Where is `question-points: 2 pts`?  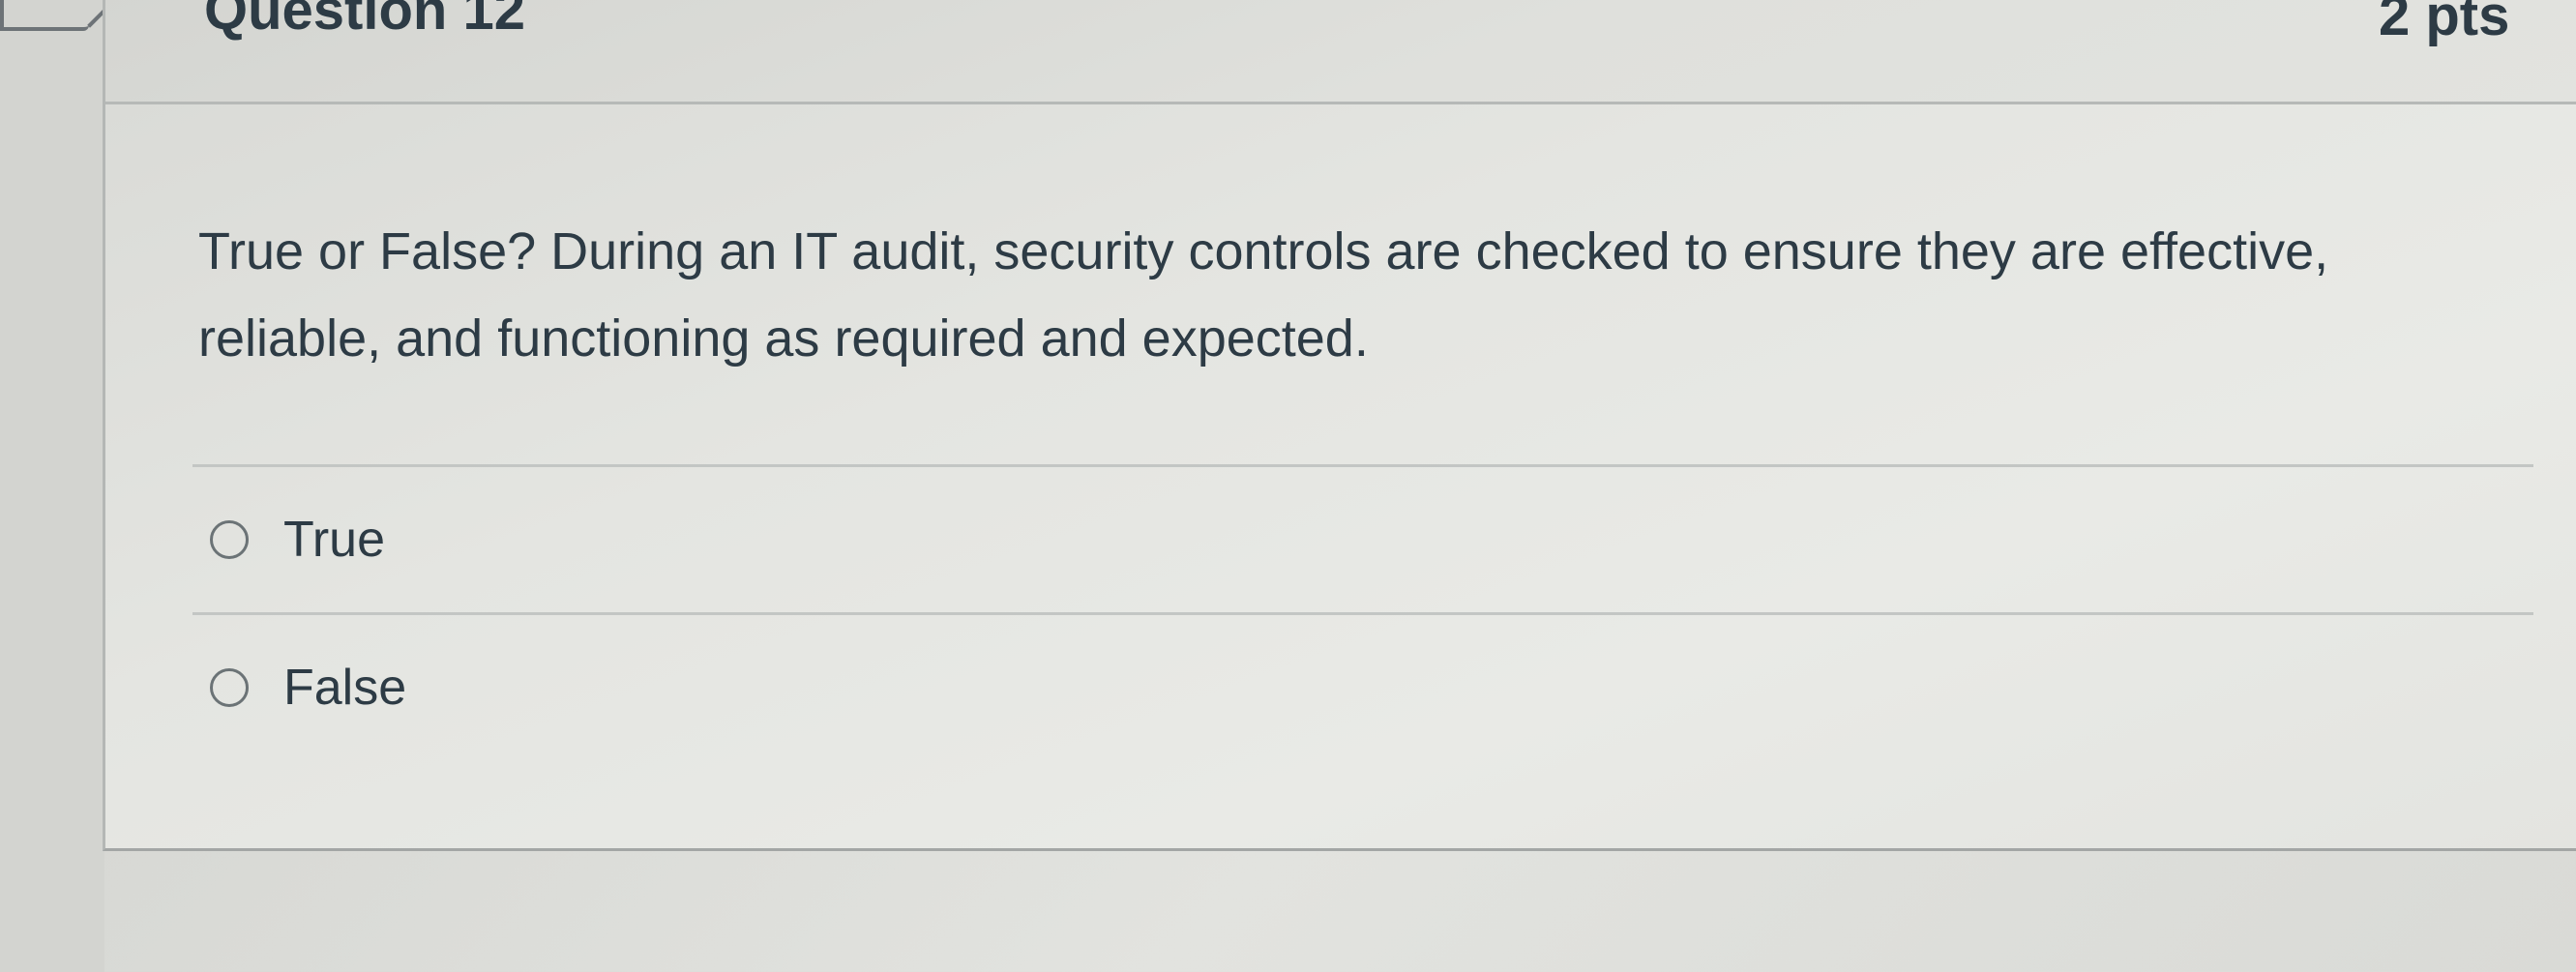 question-points: 2 pts is located at coordinates (2444, 23).